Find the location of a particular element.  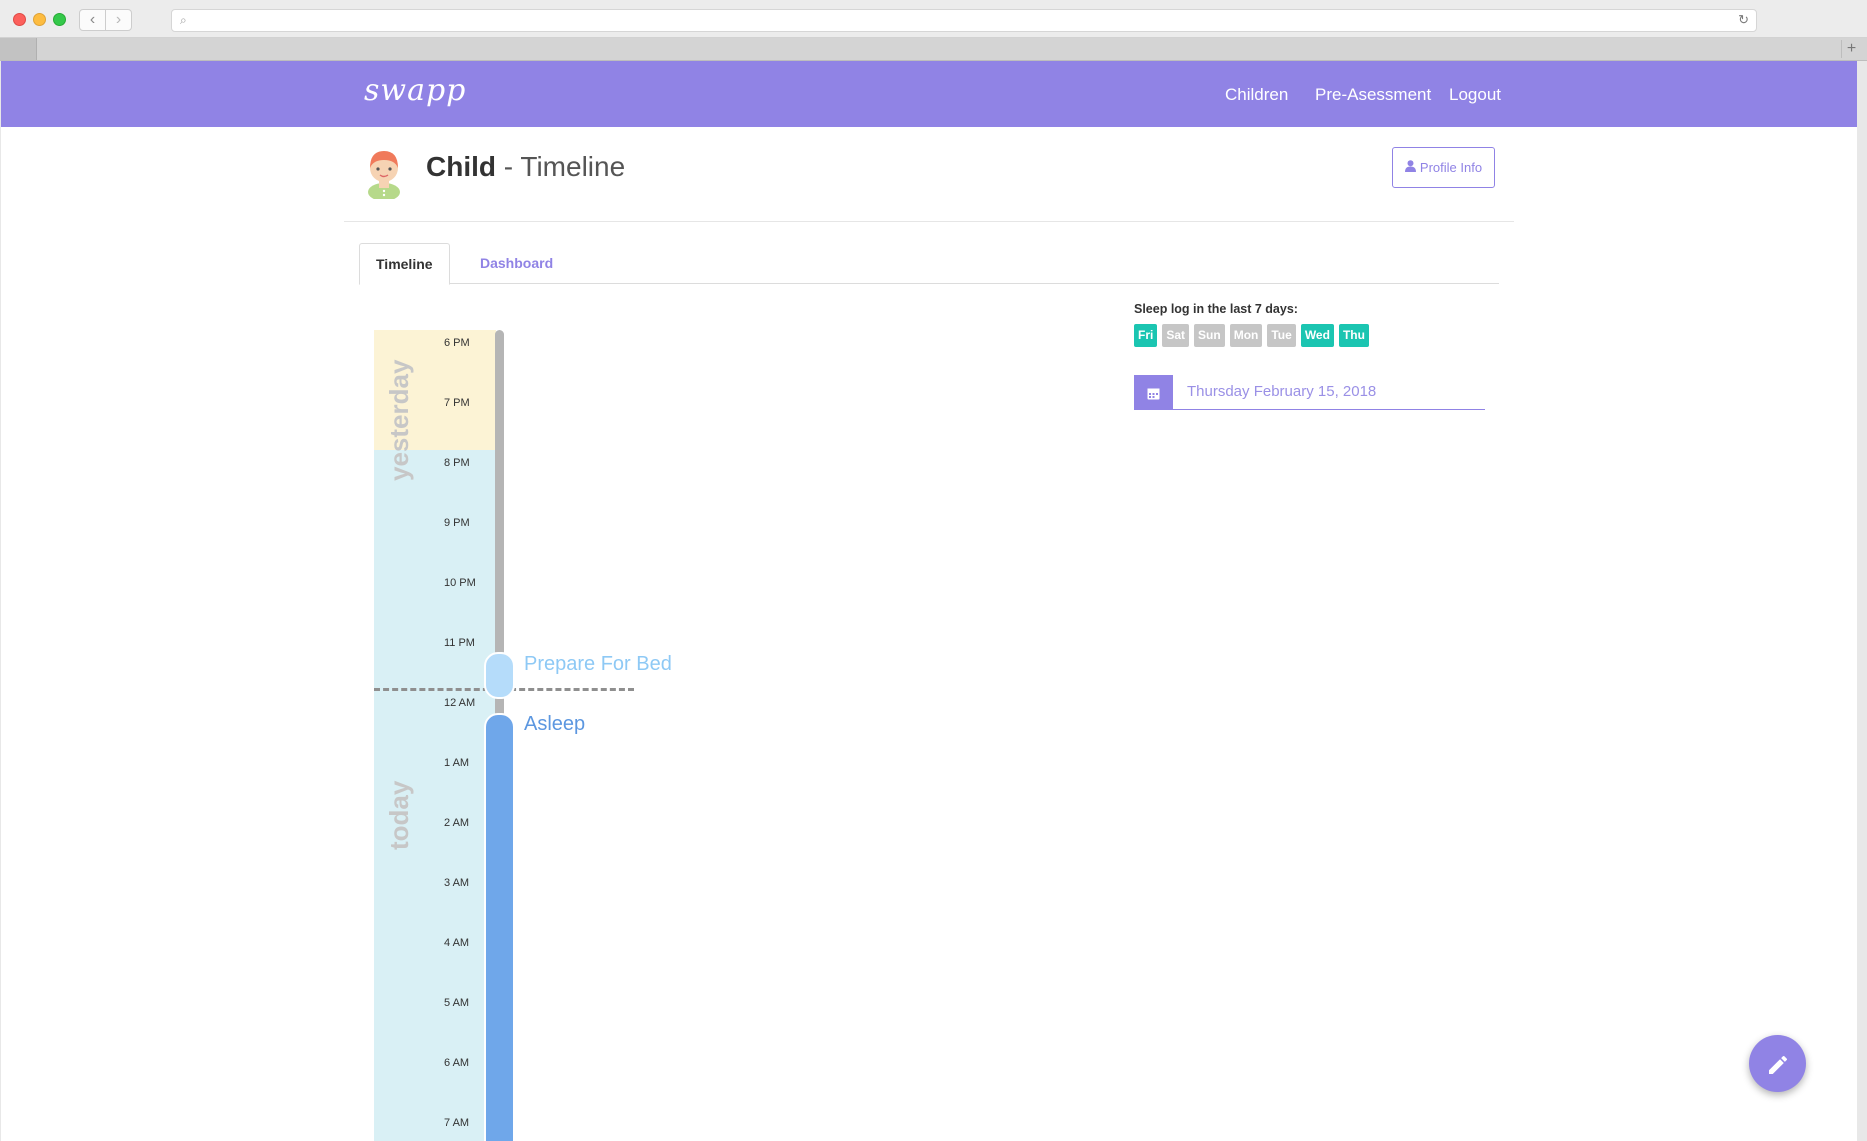

date-picker: Thursday February 15, 2018 is located at coordinates (1309, 392).